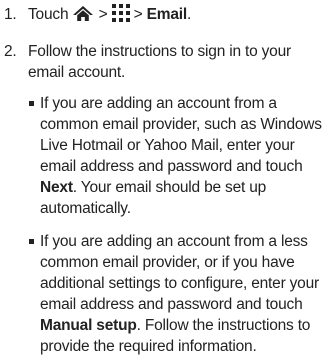 The height and width of the screenshot is (357, 335). Describe the element at coordinates (10, 51) in the screenshot. I see `step-number: 2.` at that location.